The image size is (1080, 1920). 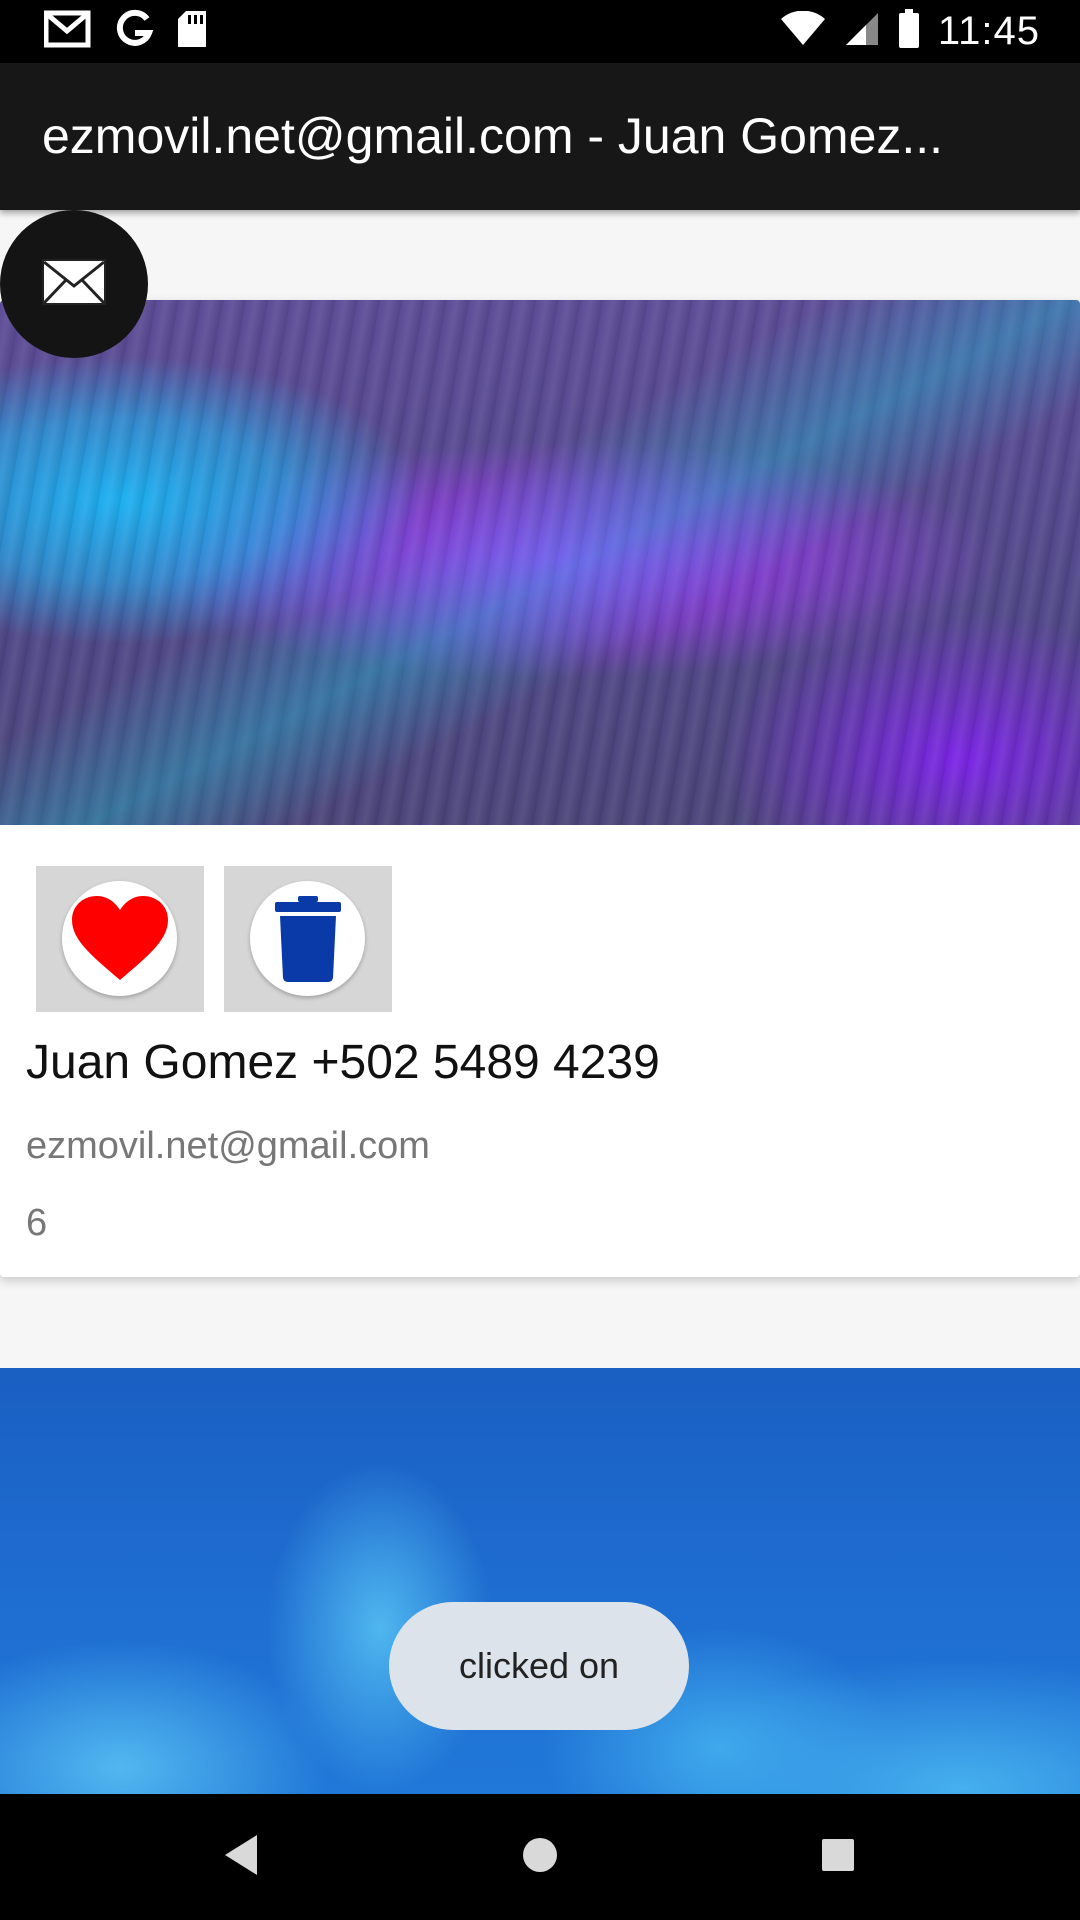 I want to click on trash-icon, so click(x=307, y=938).